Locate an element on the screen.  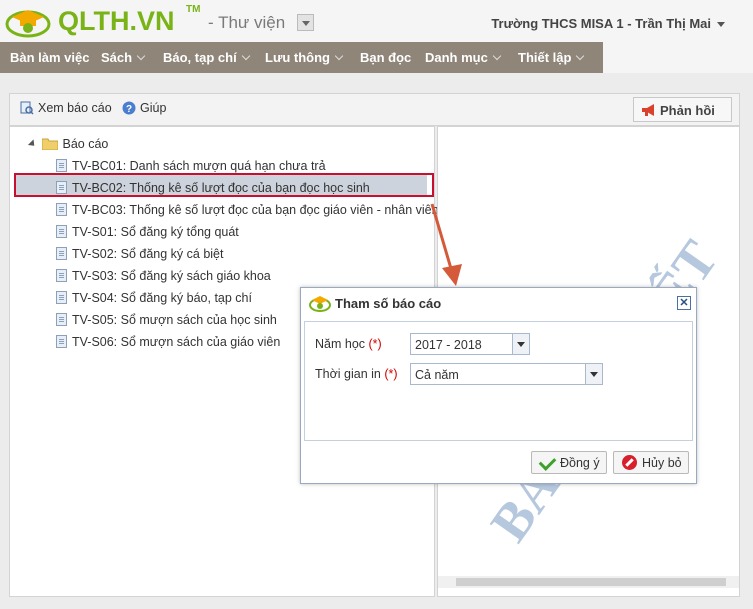
tree-item-label: TV-S02: Sổ đăng ký cá biệt is located at coordinates (148, 254).